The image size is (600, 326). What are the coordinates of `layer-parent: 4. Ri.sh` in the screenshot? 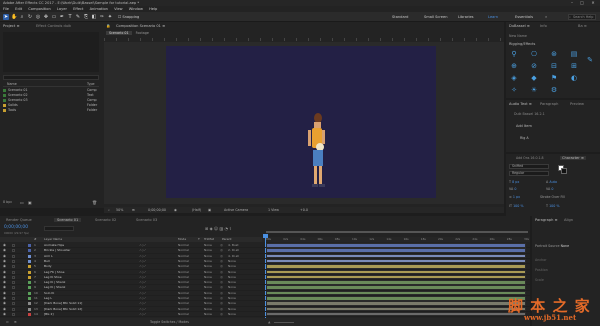 It's located at (233, 256).